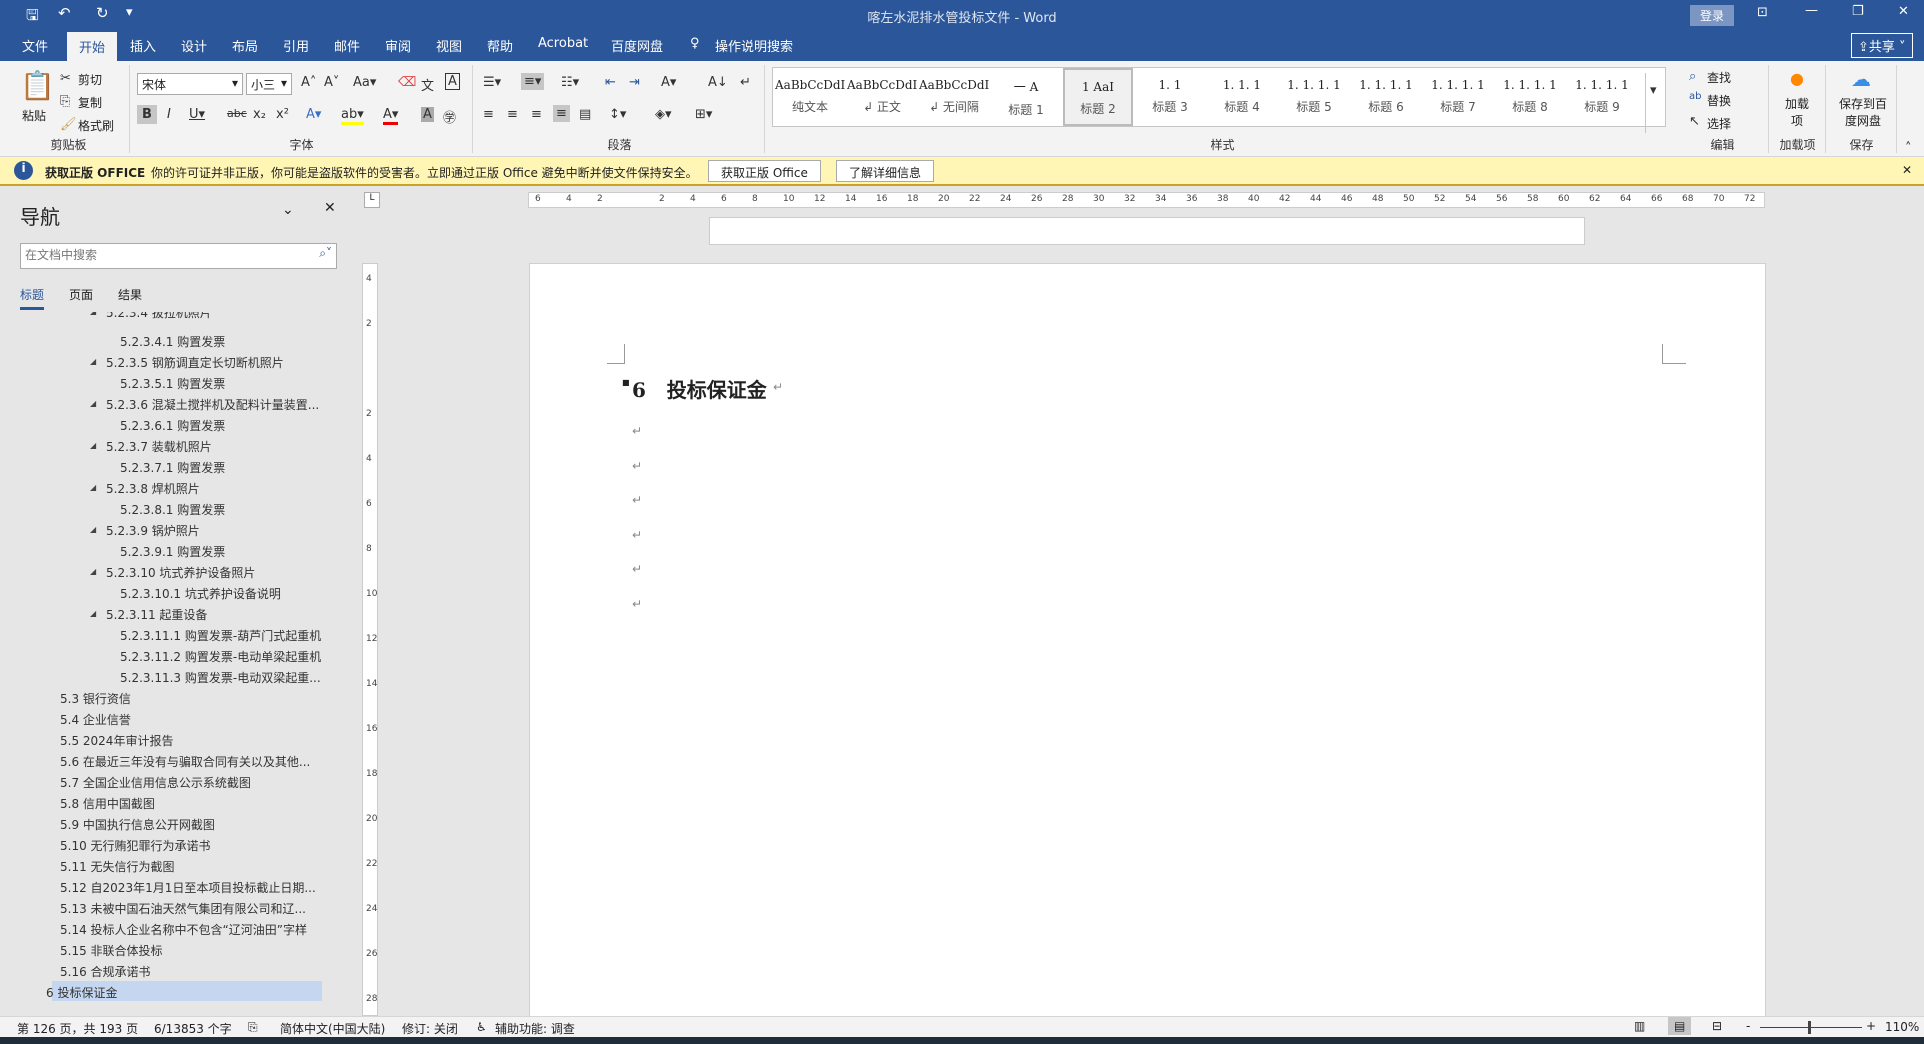  What do you see at coordinates (492, 82) in the screenshot?
I see `bullets-icon: ☰▾` at bounding box center [492, 82].